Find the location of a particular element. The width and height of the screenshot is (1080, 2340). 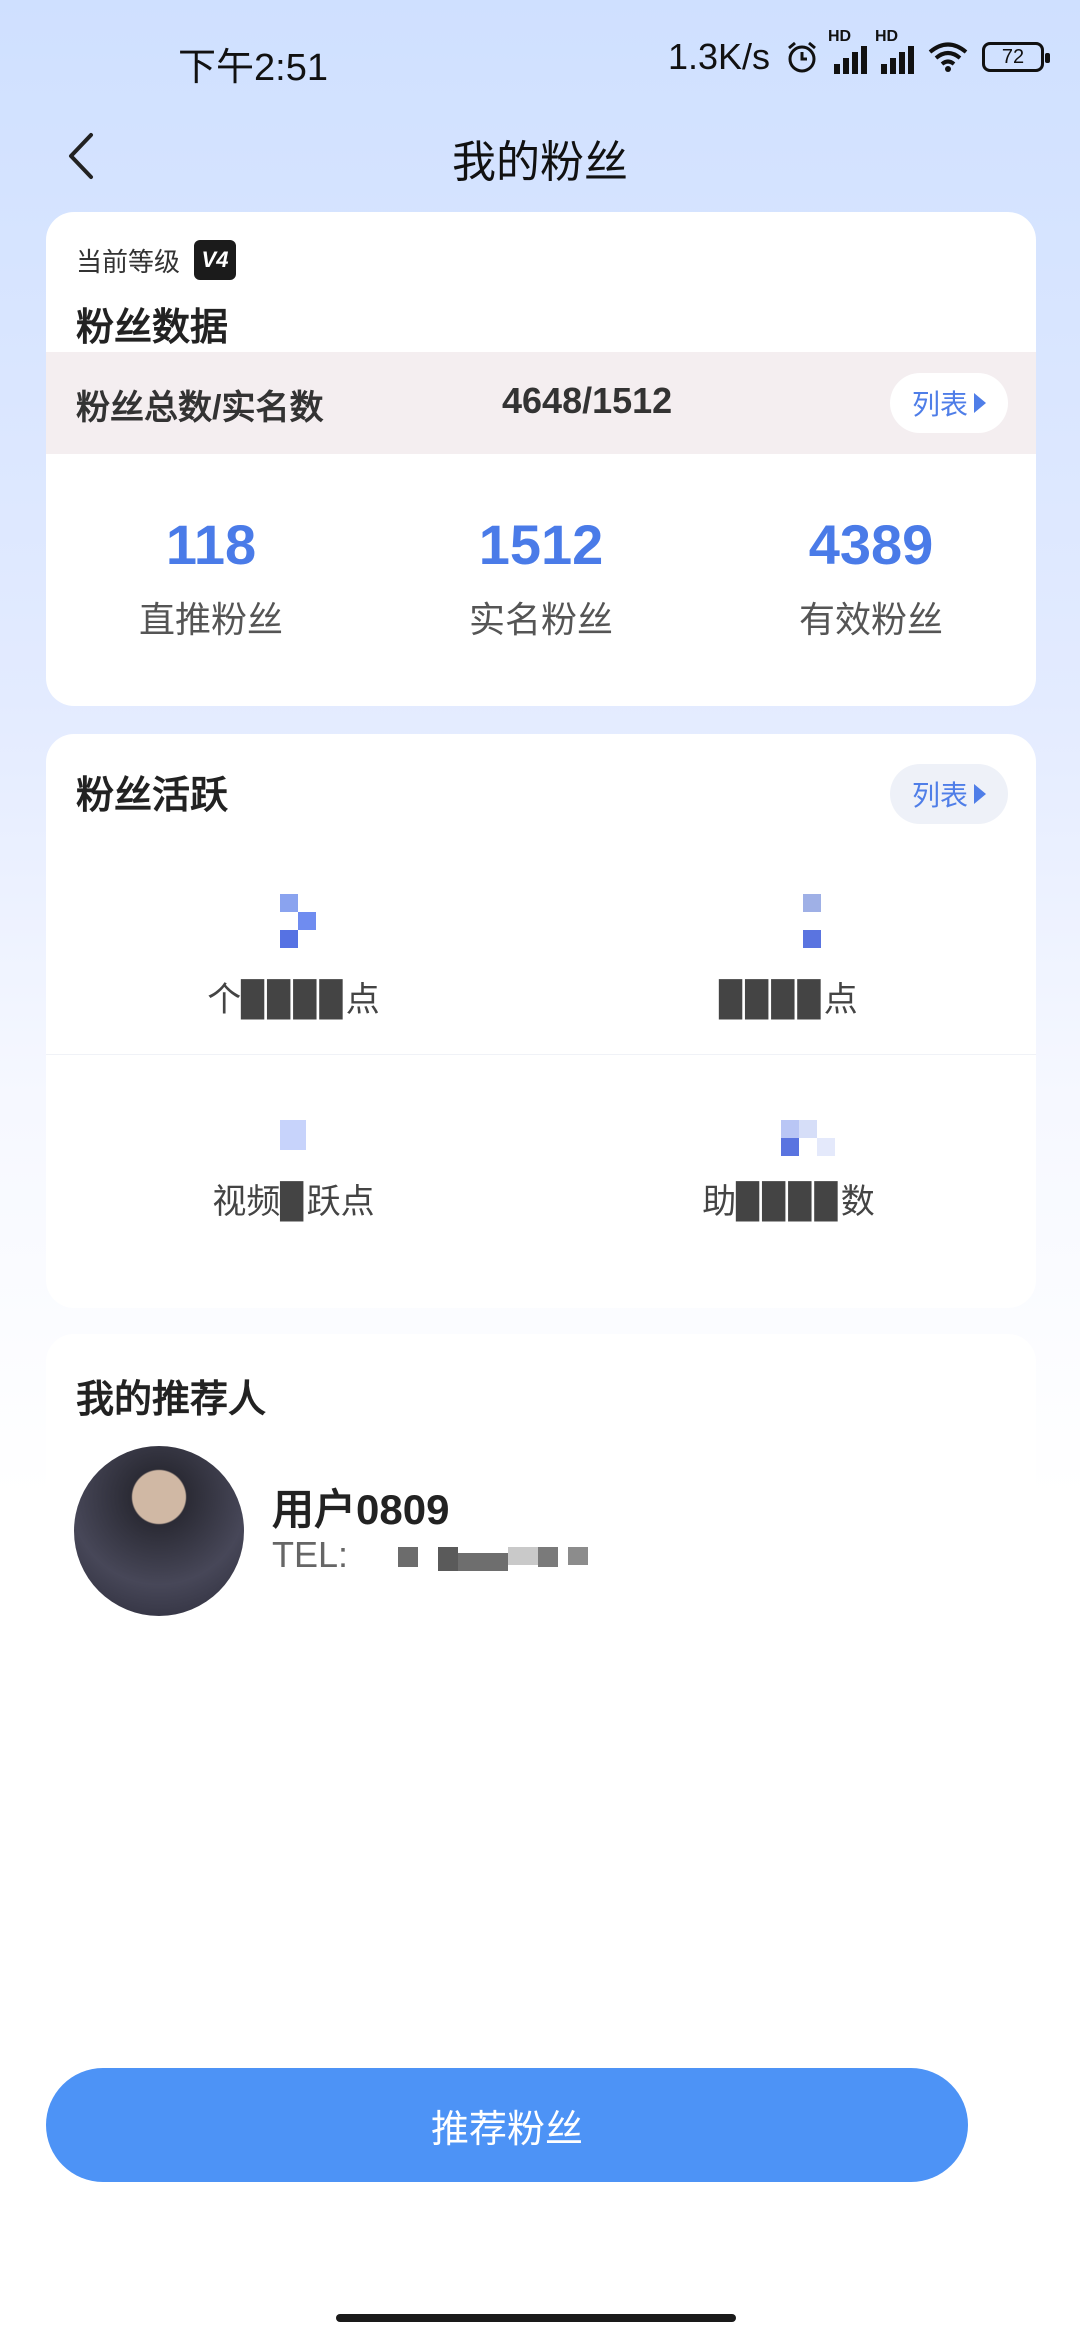

recommender-tel: TEL: is located at coordinates (435, 1555).